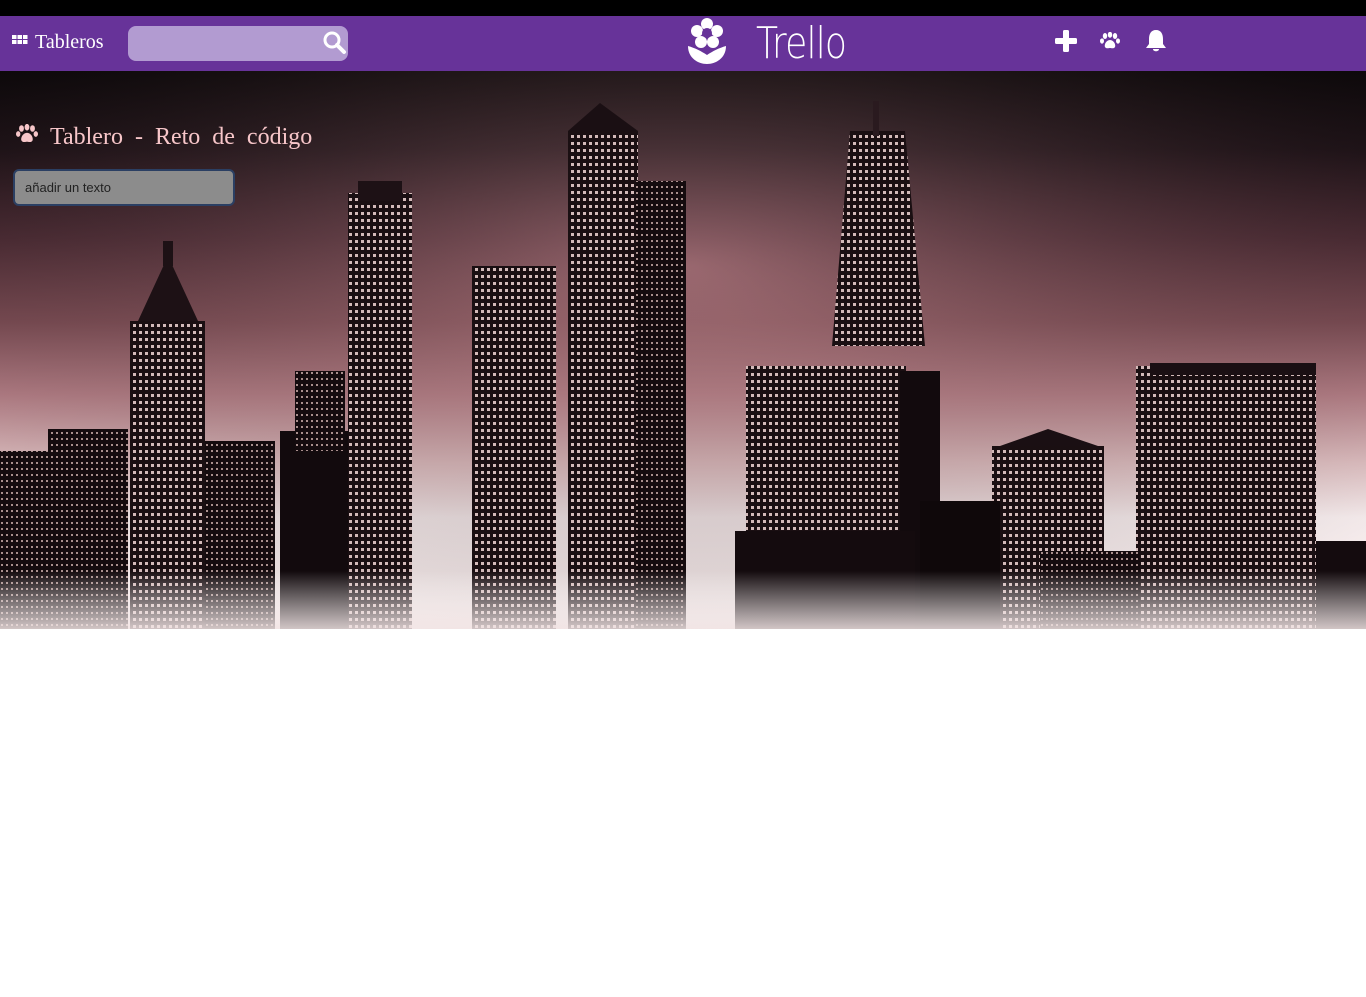 The height and width of the screenshot is (997, 1366). I want to click on board-title: Tablero - Reto de código, so click(164, 137).